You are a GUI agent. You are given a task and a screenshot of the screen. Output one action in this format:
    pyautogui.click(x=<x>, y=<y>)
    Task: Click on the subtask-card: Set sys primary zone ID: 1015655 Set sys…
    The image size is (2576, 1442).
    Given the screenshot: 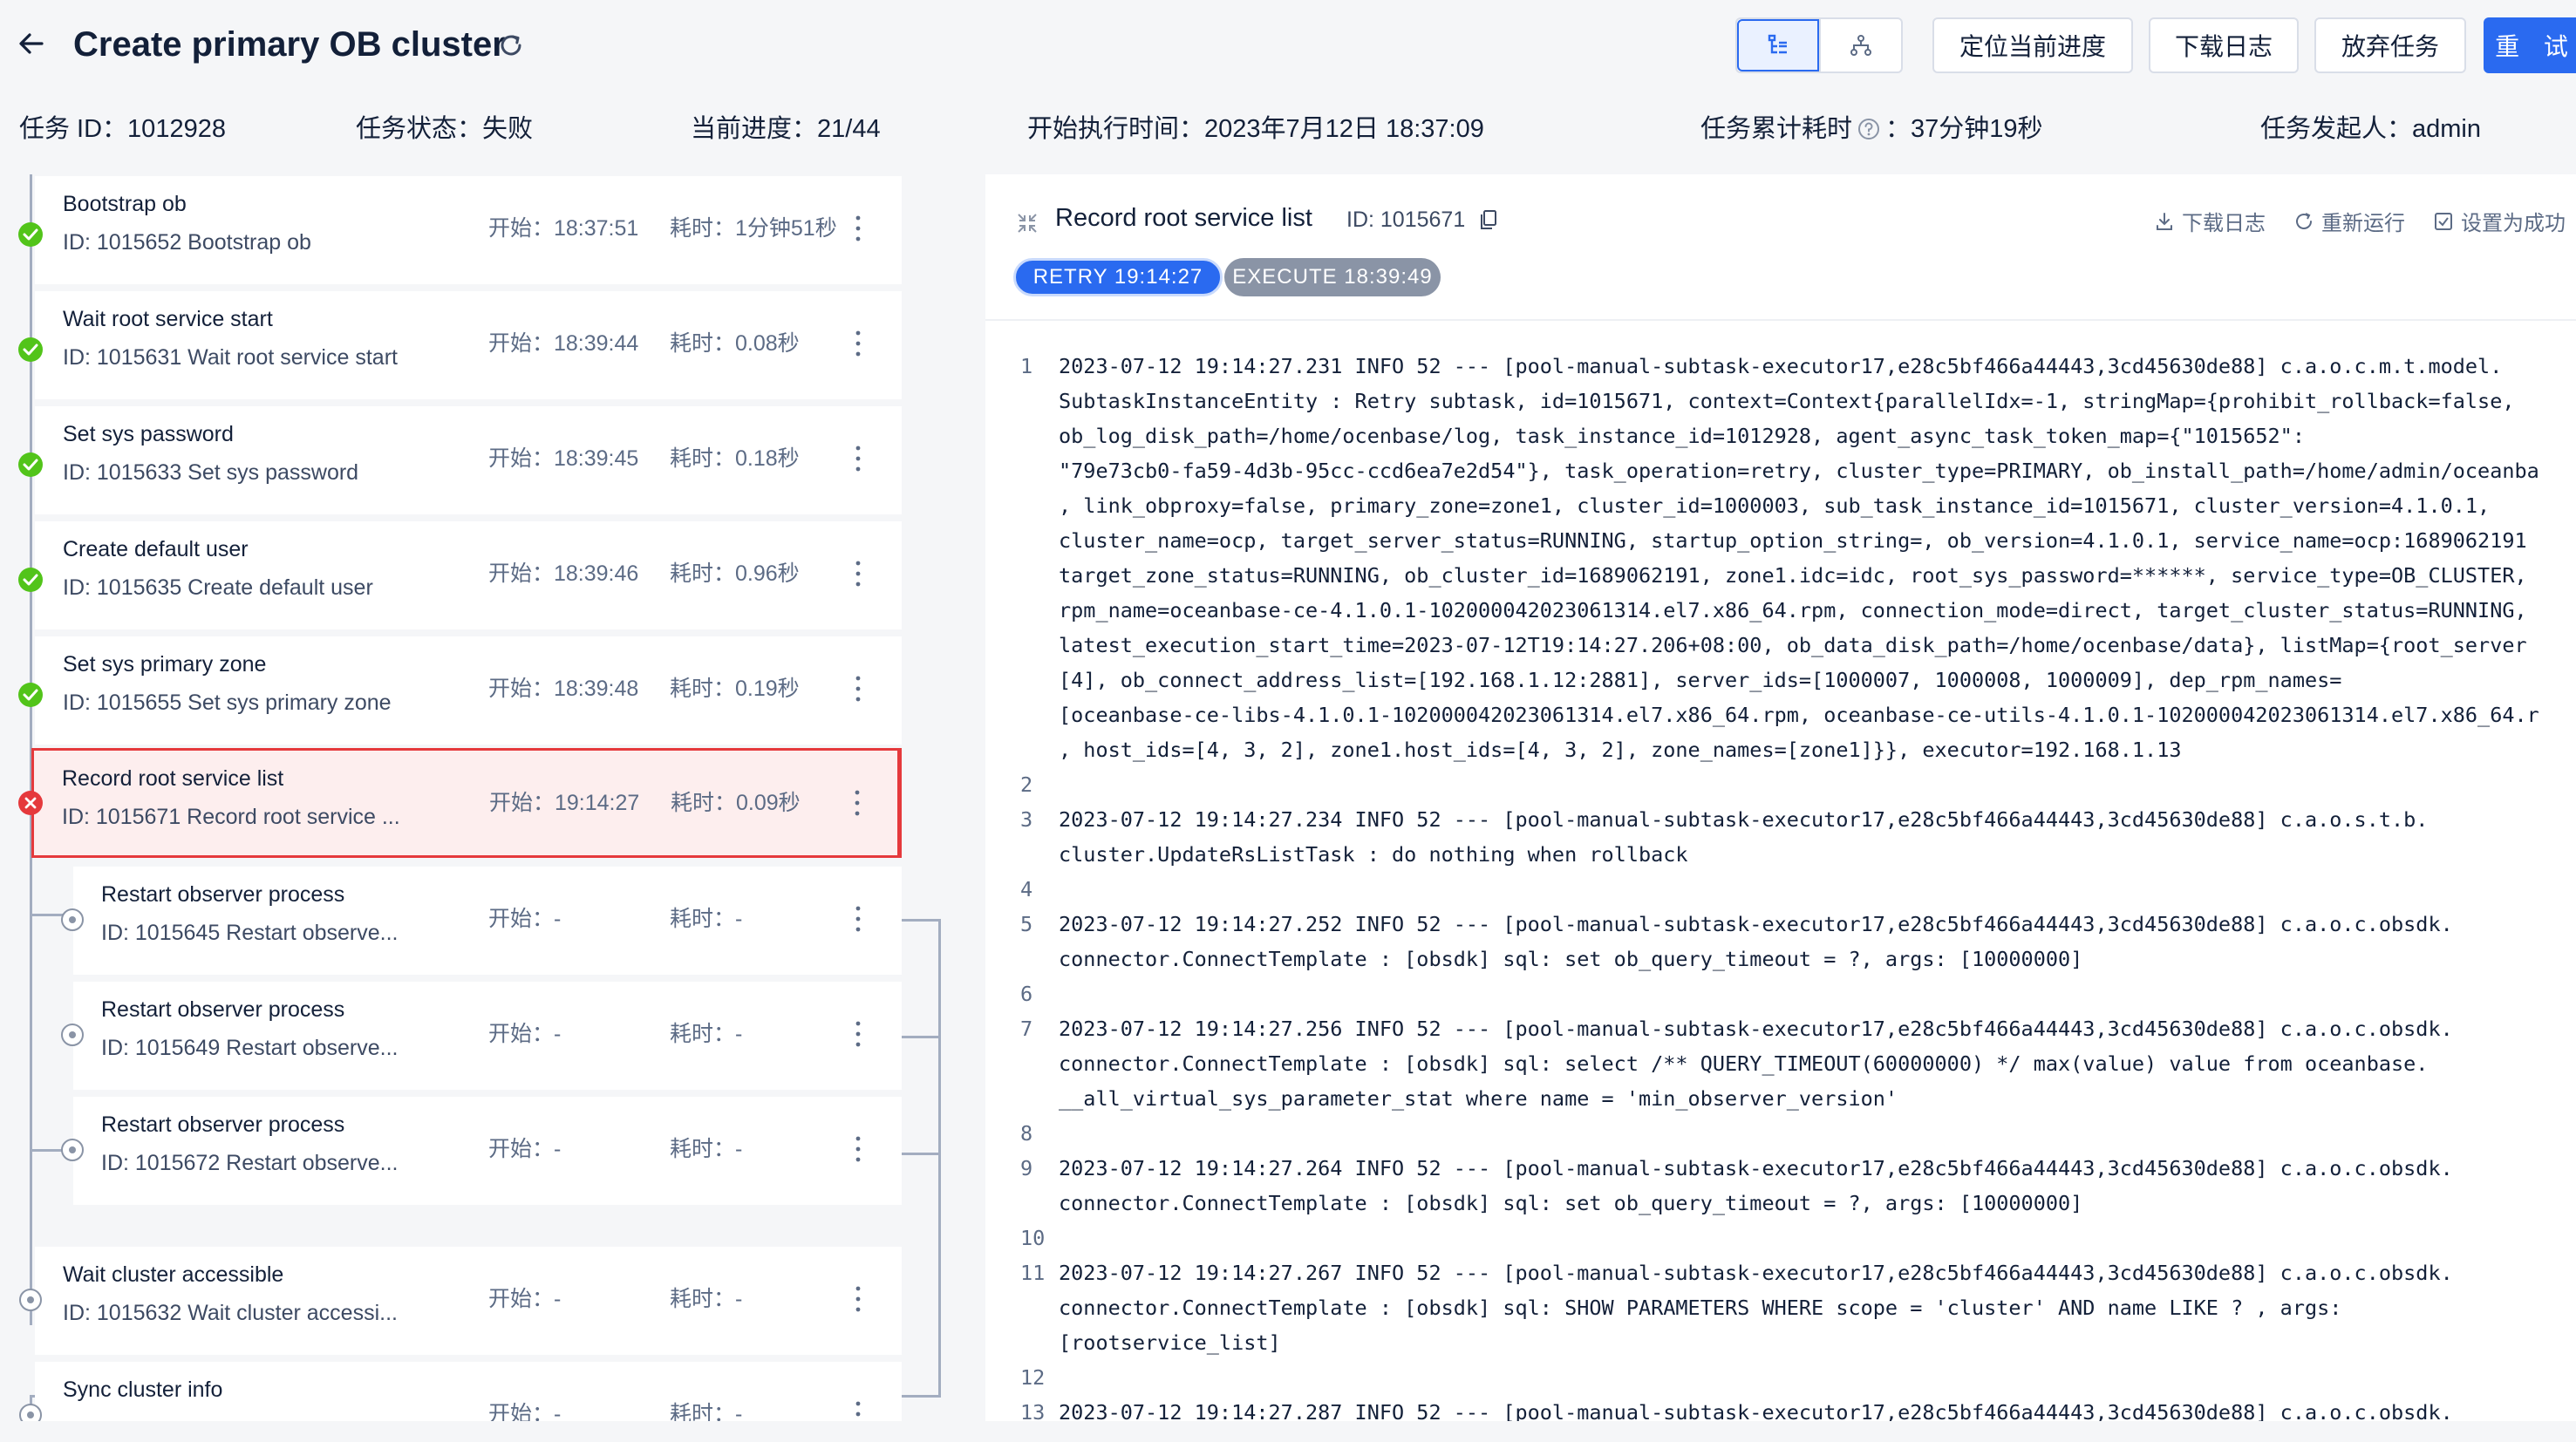 What is the action you would take?
    pyautogui.click(x=469, y=690)
    